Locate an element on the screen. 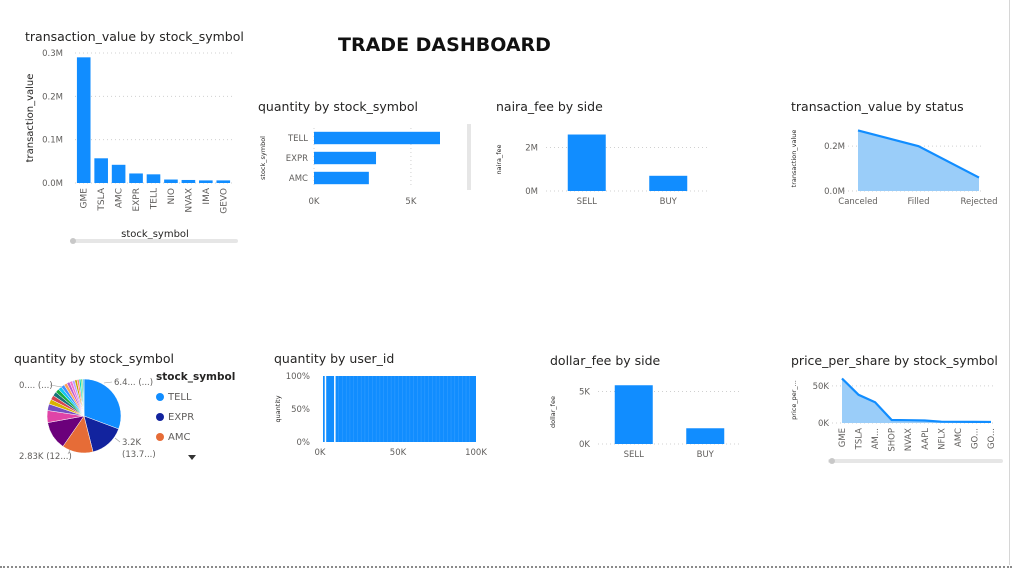 The width and height of the screenshot is (1012, 569). chart8-title: price_per_share by stock_symbol is located at coordinates (894, 360).